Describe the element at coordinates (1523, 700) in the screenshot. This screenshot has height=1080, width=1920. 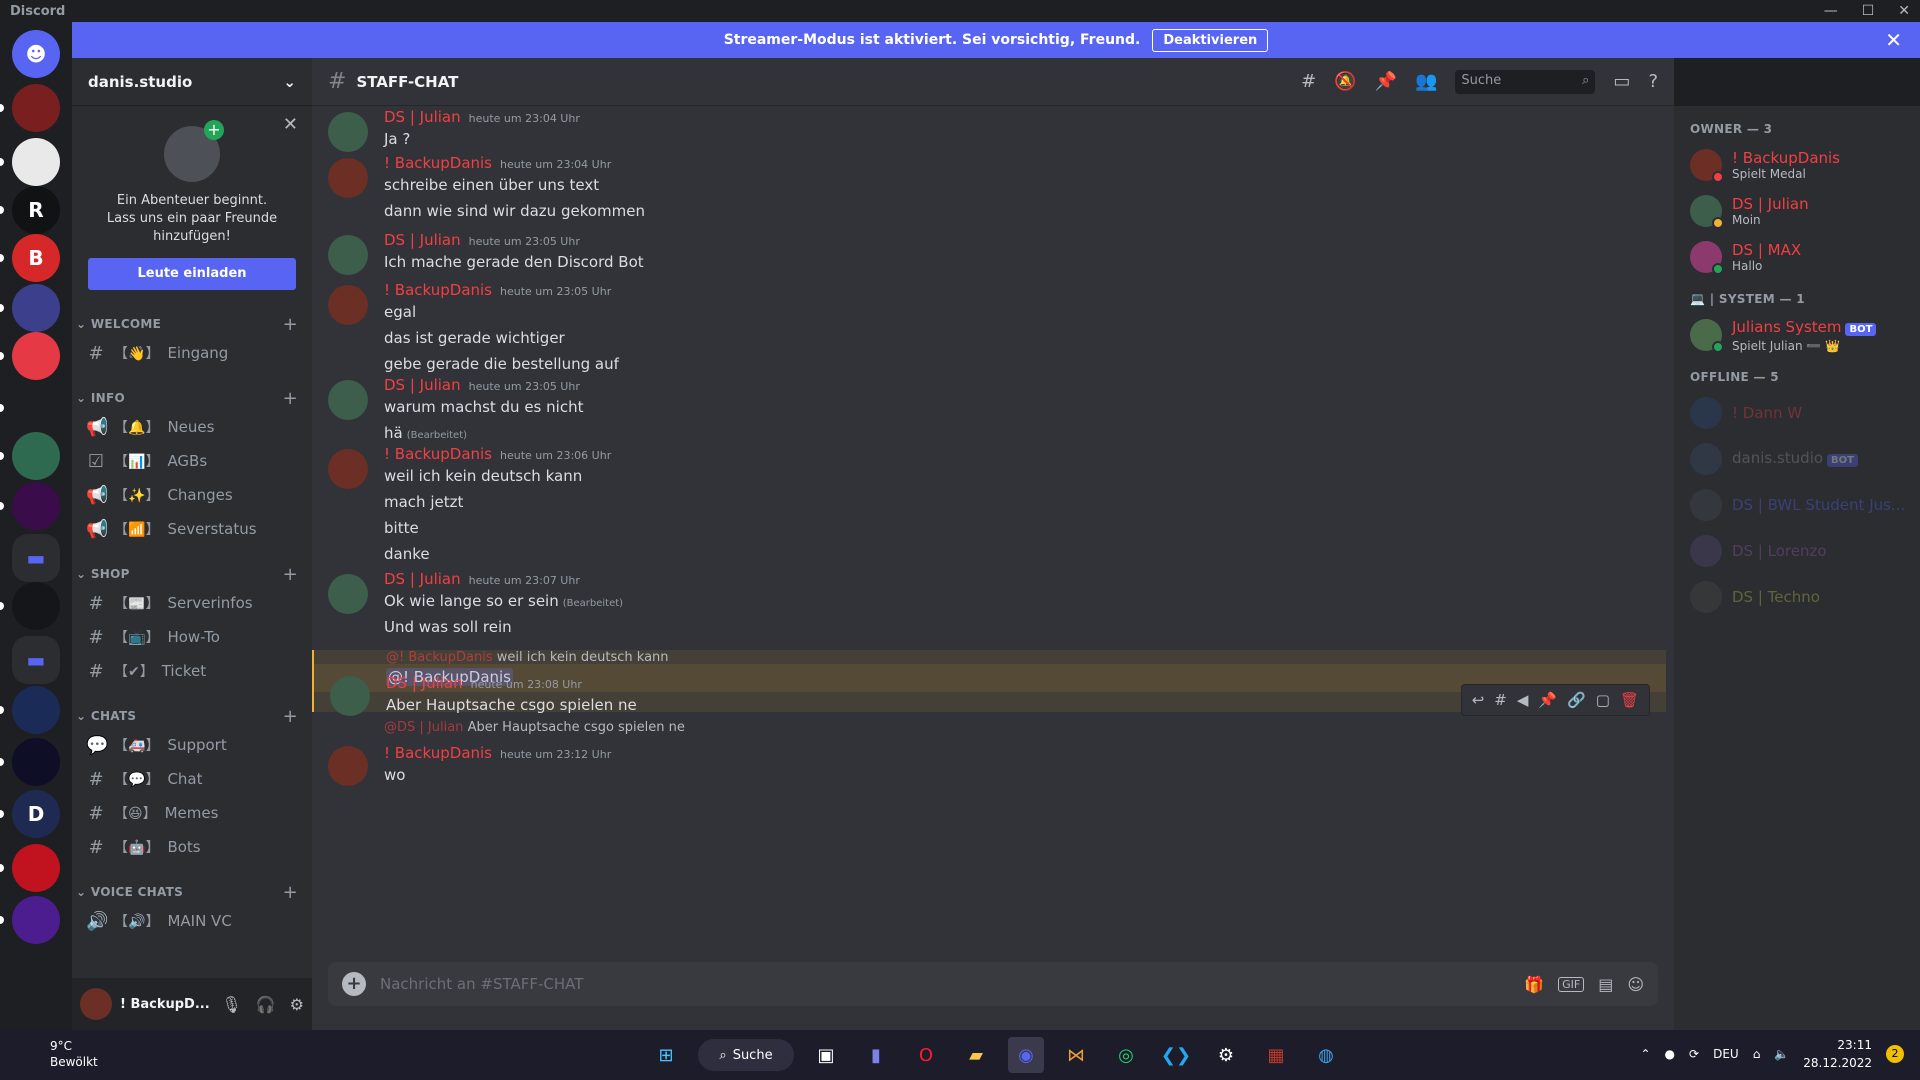
I see `mark-unread-icon: ◀` at that location.